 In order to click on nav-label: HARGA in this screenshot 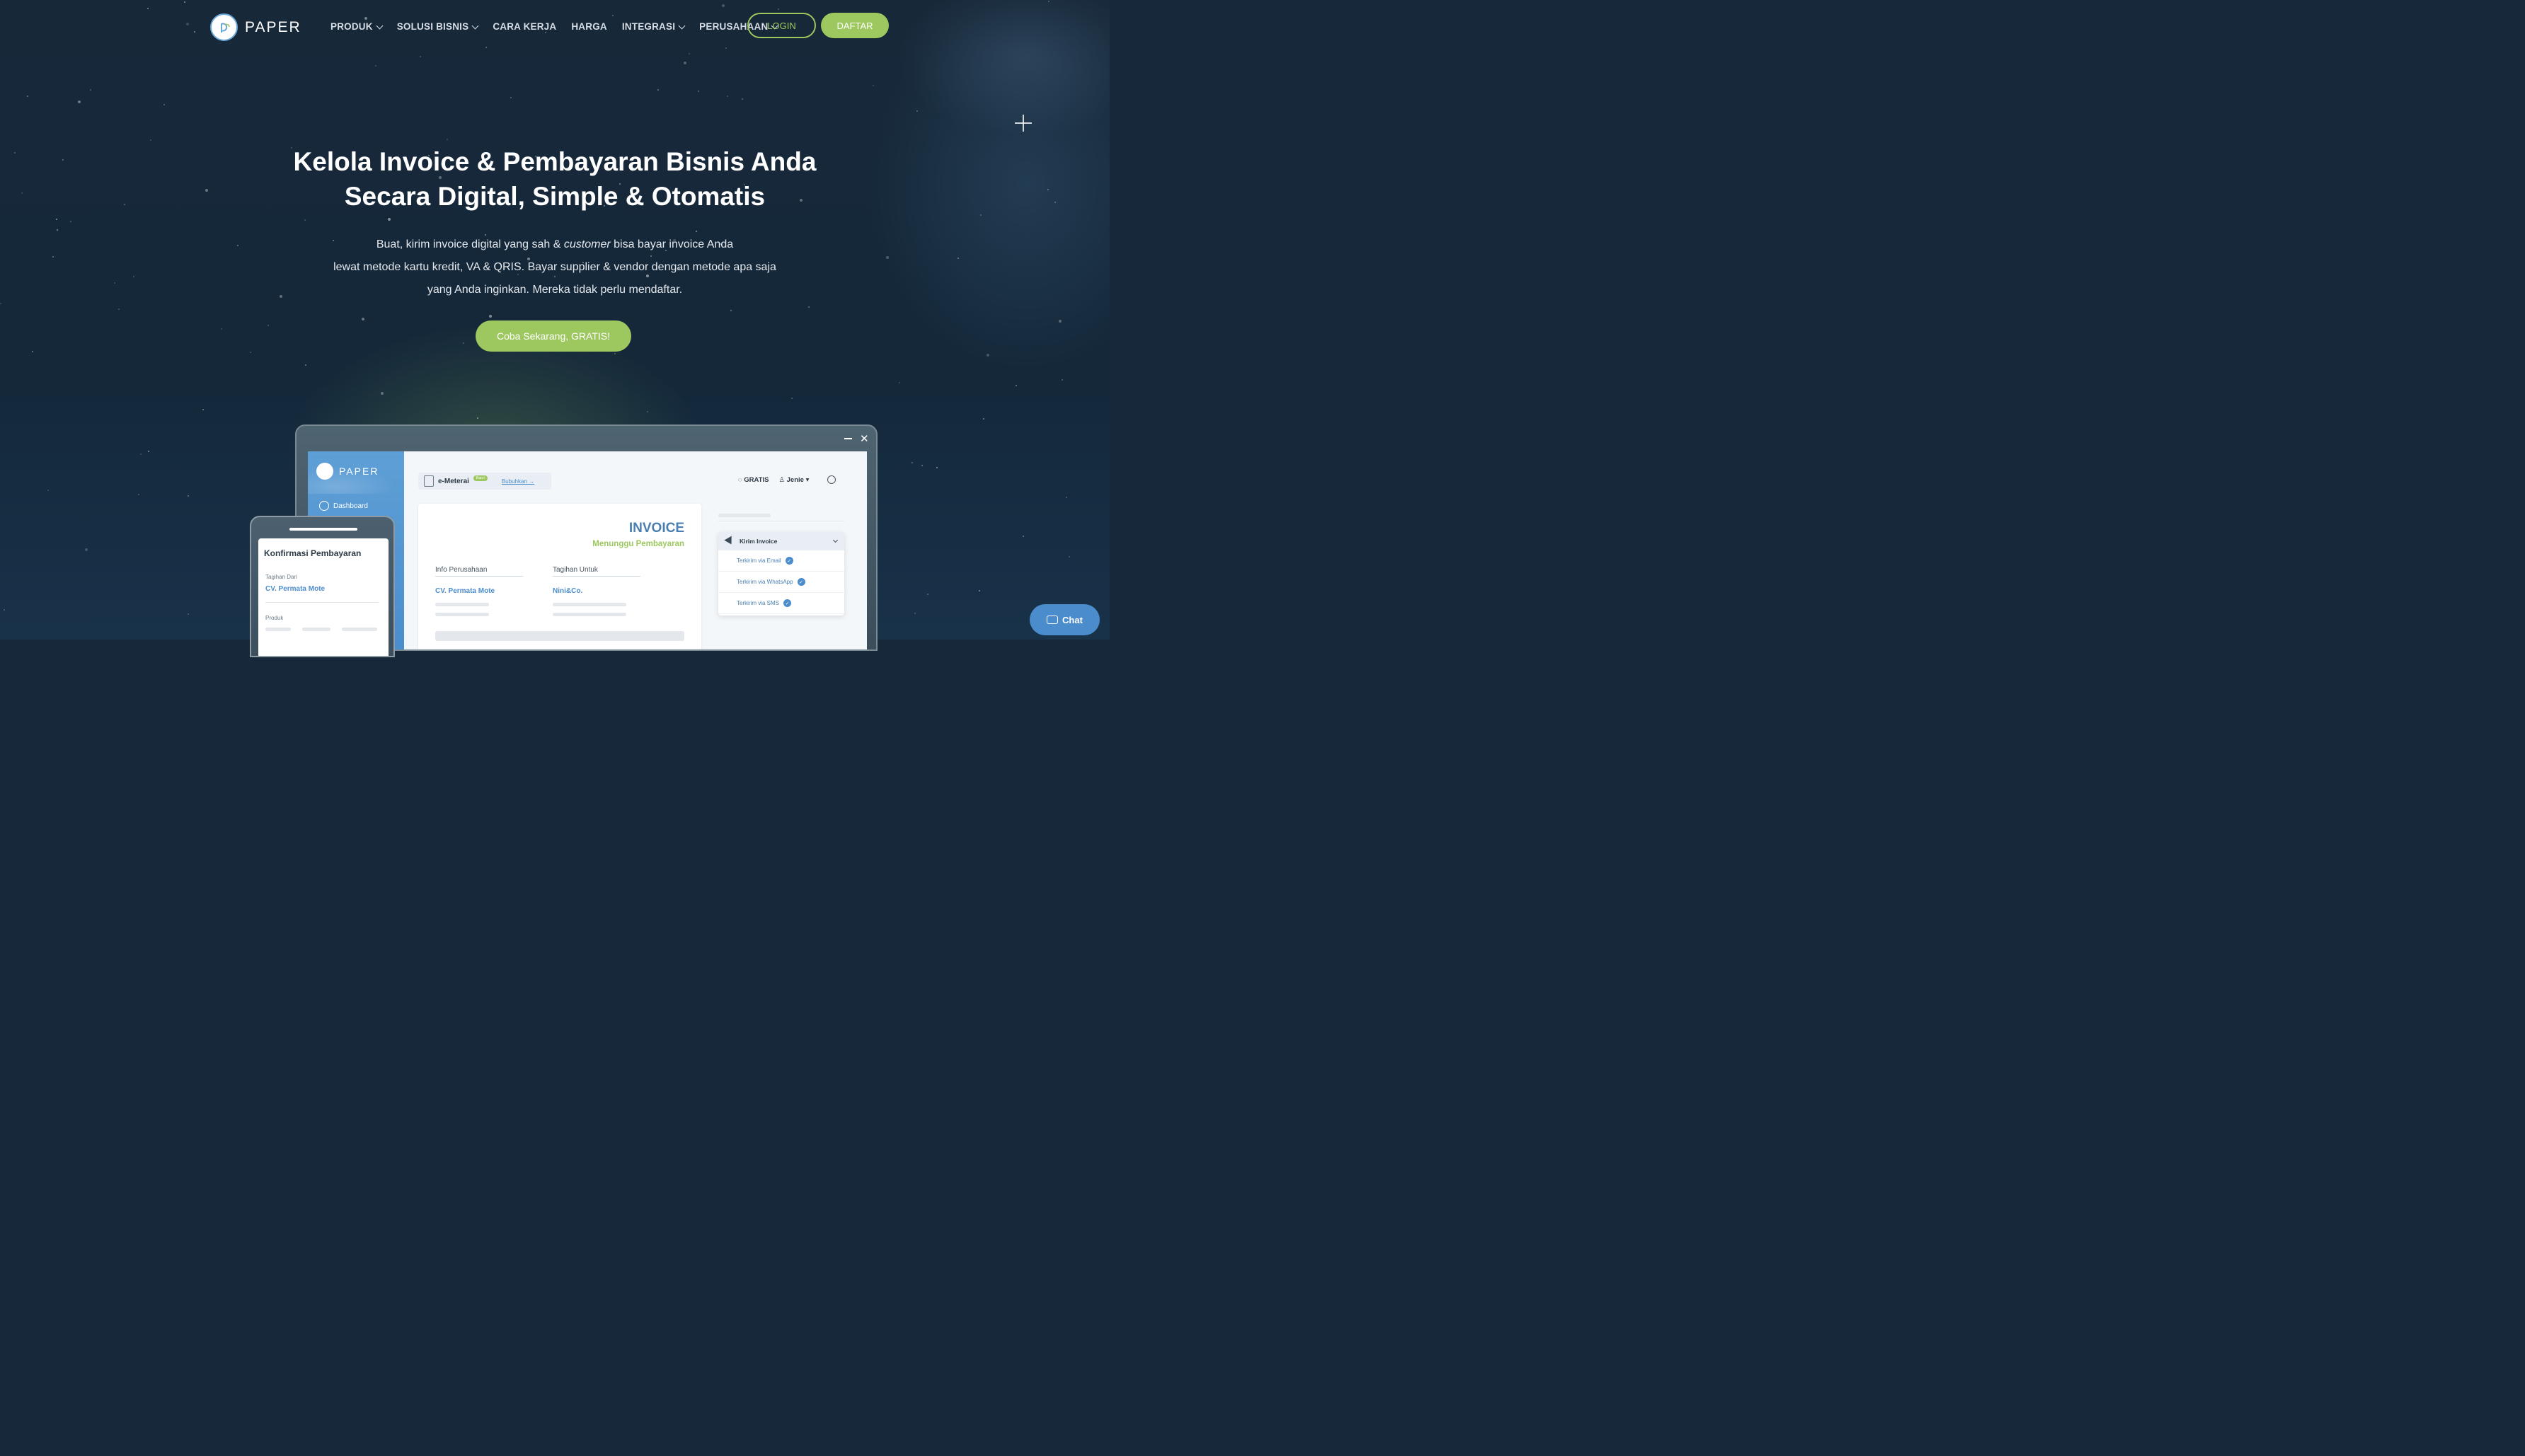, I will do `click(589, 27)`.